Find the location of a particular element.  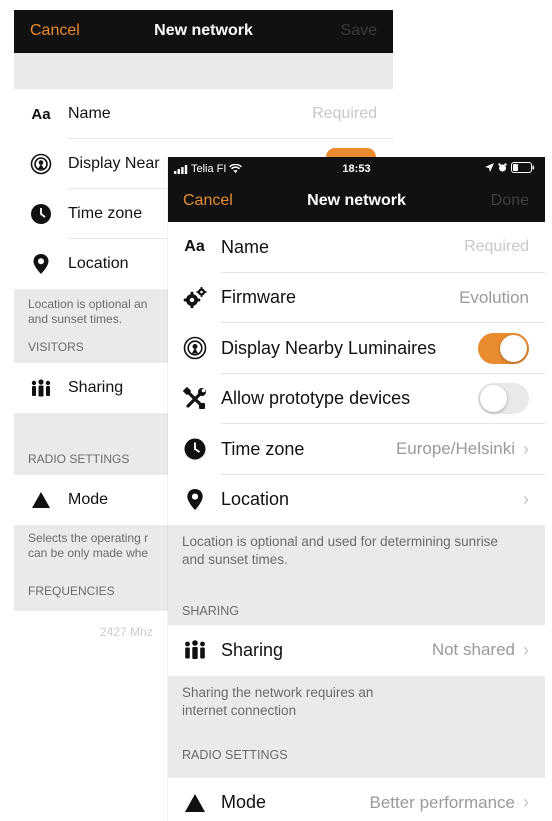

back-row-mode-label: Mode is located at coordinates (88, 499).